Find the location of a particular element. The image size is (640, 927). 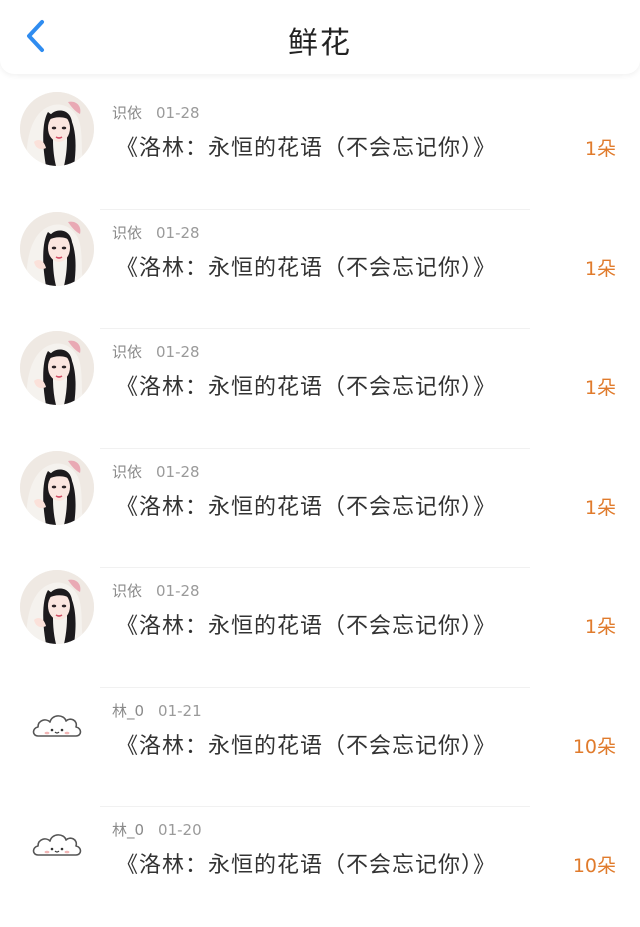

list-item: 林_0 01-20 《洛林：永恒的花语（不会忘记你）》 10朵 is located at coordinates (320, 867).